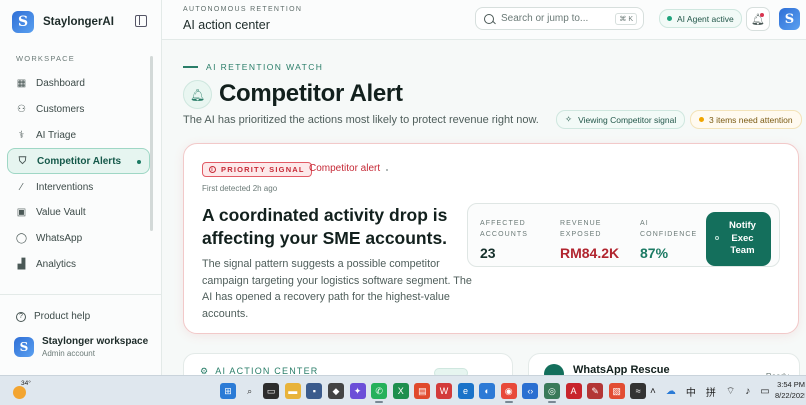 The width and height of the screenshot is (806, 405). I want to click on input-language: 中, so click(691, 391).